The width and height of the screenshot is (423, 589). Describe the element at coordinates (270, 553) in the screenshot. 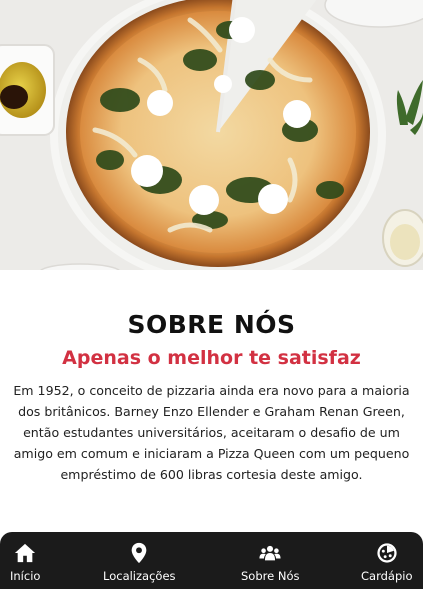

I see `users-icon` at that location.